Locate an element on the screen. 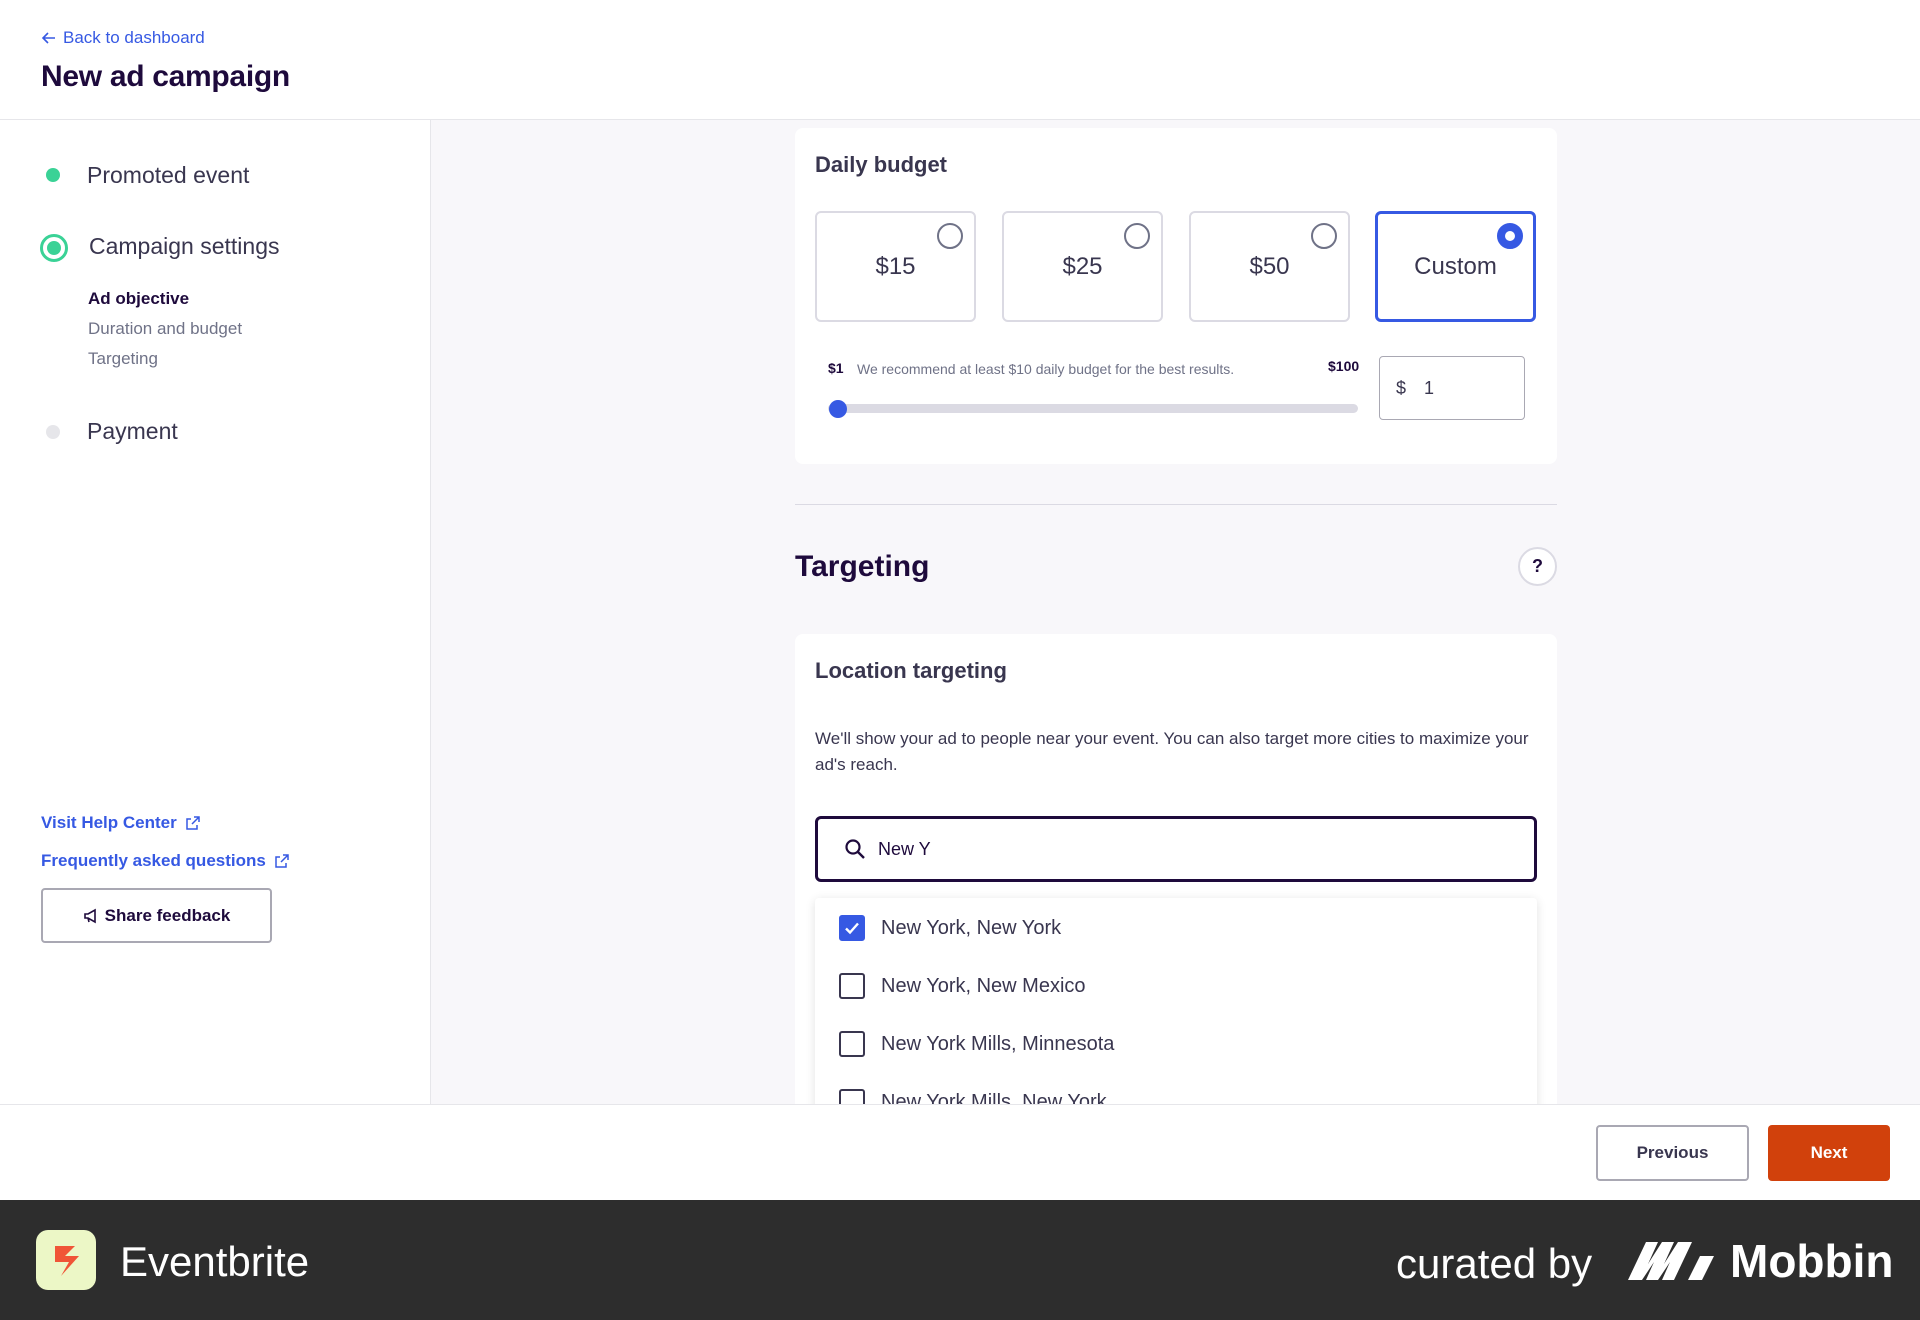  budget-slider-thumb is located at coordinates (838, 409).